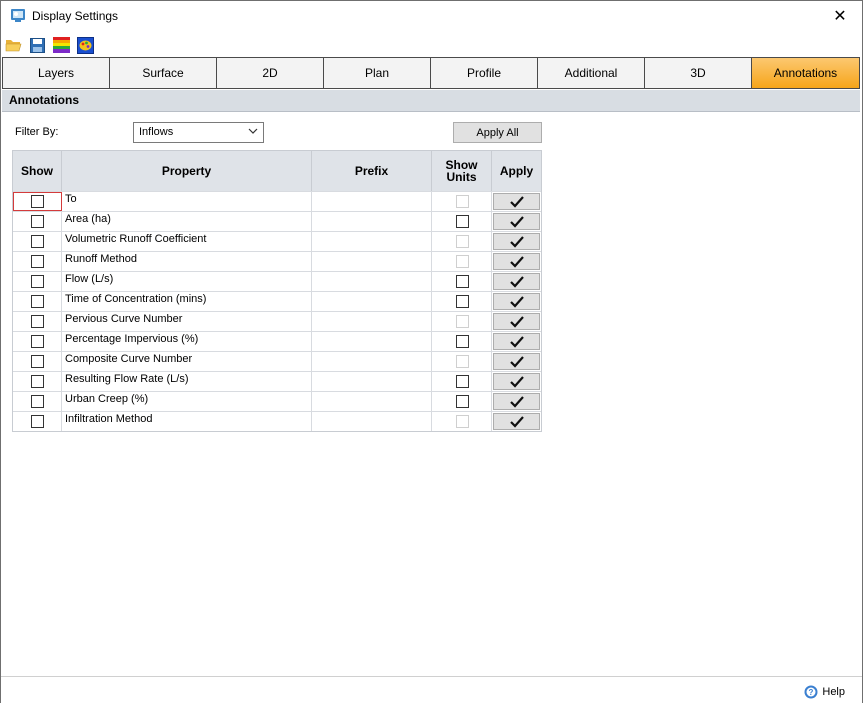 This screenshot has height=703, width=863. What do you see at coordinates (56, 73) in the screenshot?
I see `tab-layers: Layers` at bounding box center [56, 73].